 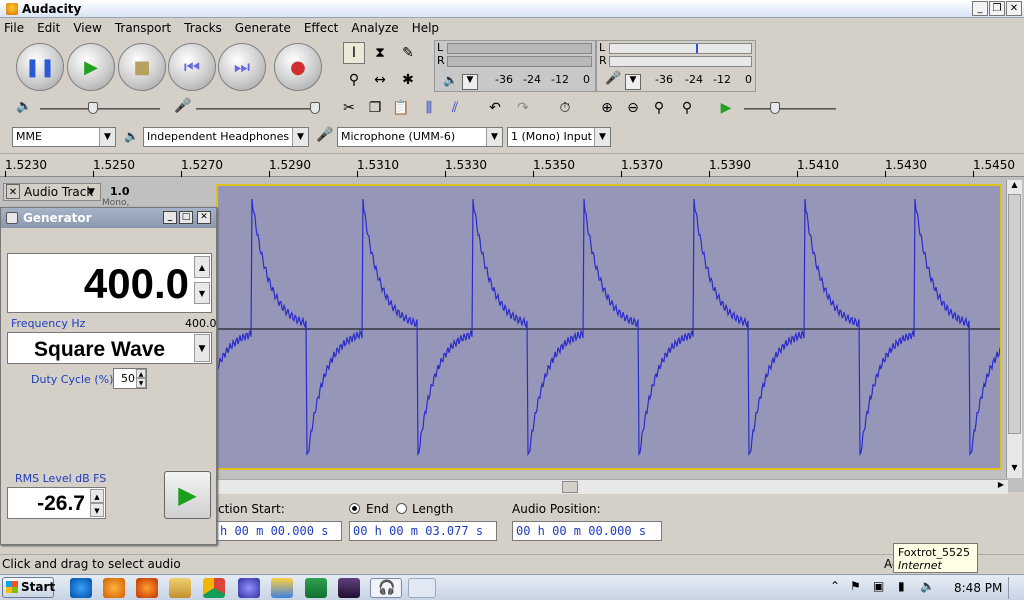 What do you see at coordinates (13, 191) in the screenshot?
I see `close-track-icon: ✕` at bounding box center [13, 191].